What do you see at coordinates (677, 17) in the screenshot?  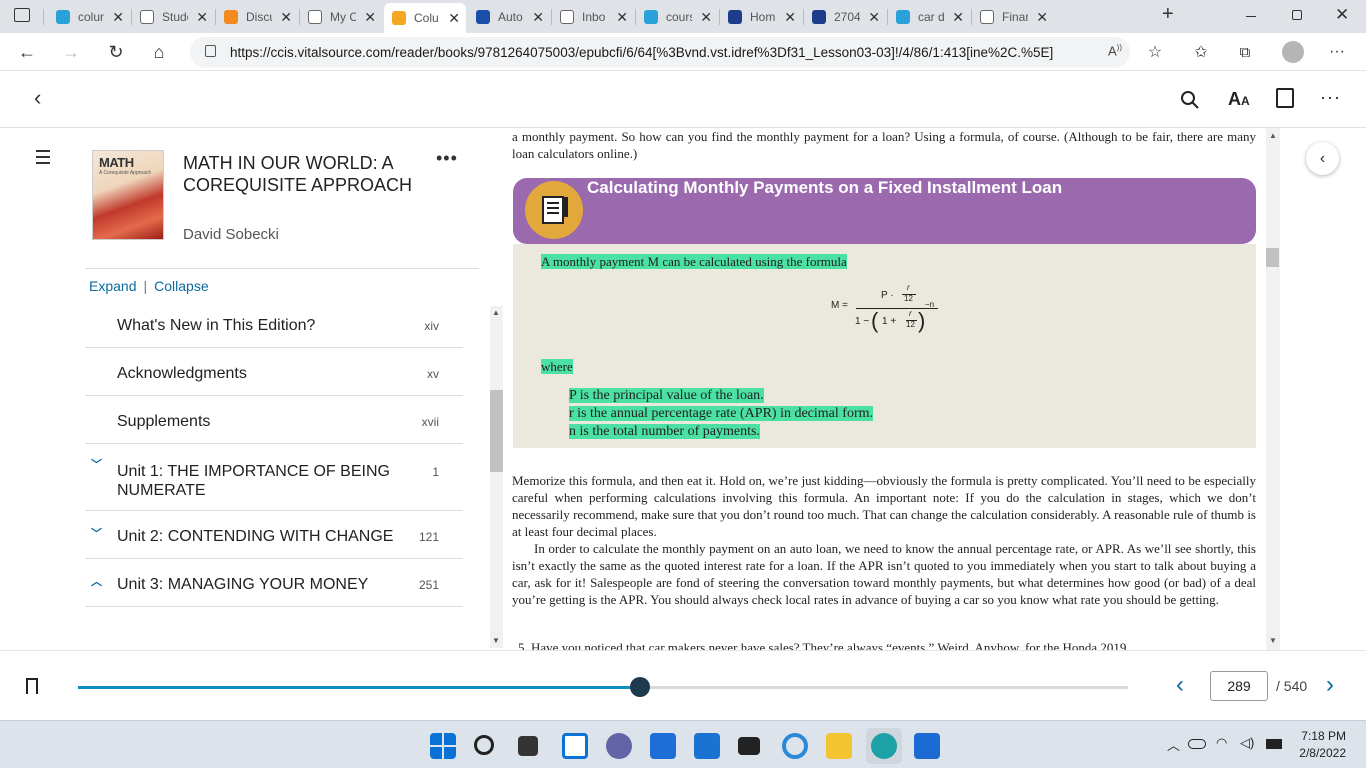 I see `browser-tab: cours ✕` at bounding box center [677, 17].